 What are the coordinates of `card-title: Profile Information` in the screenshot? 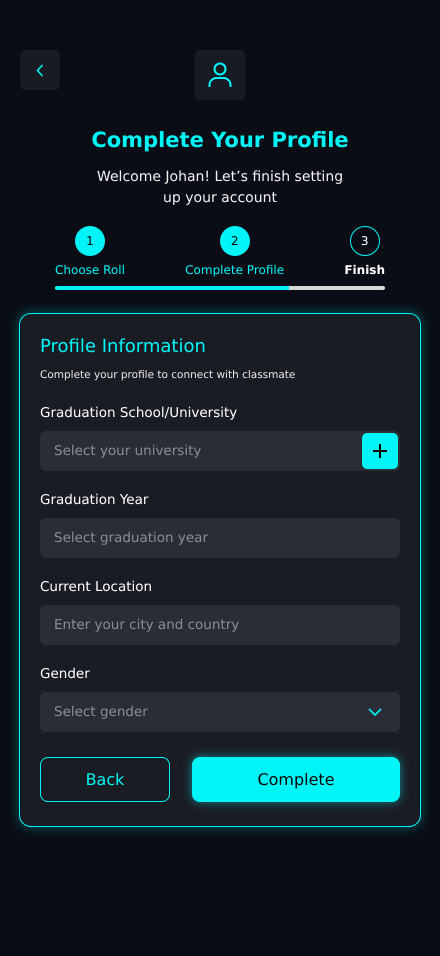 It's located at (123, 346).